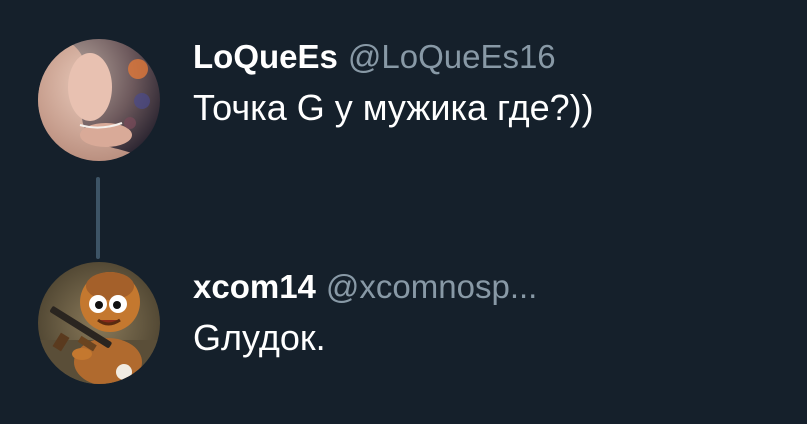 This screenshot has height=424, width=807. I want to click on avatar-cartoon-icon, so click(99, 323).